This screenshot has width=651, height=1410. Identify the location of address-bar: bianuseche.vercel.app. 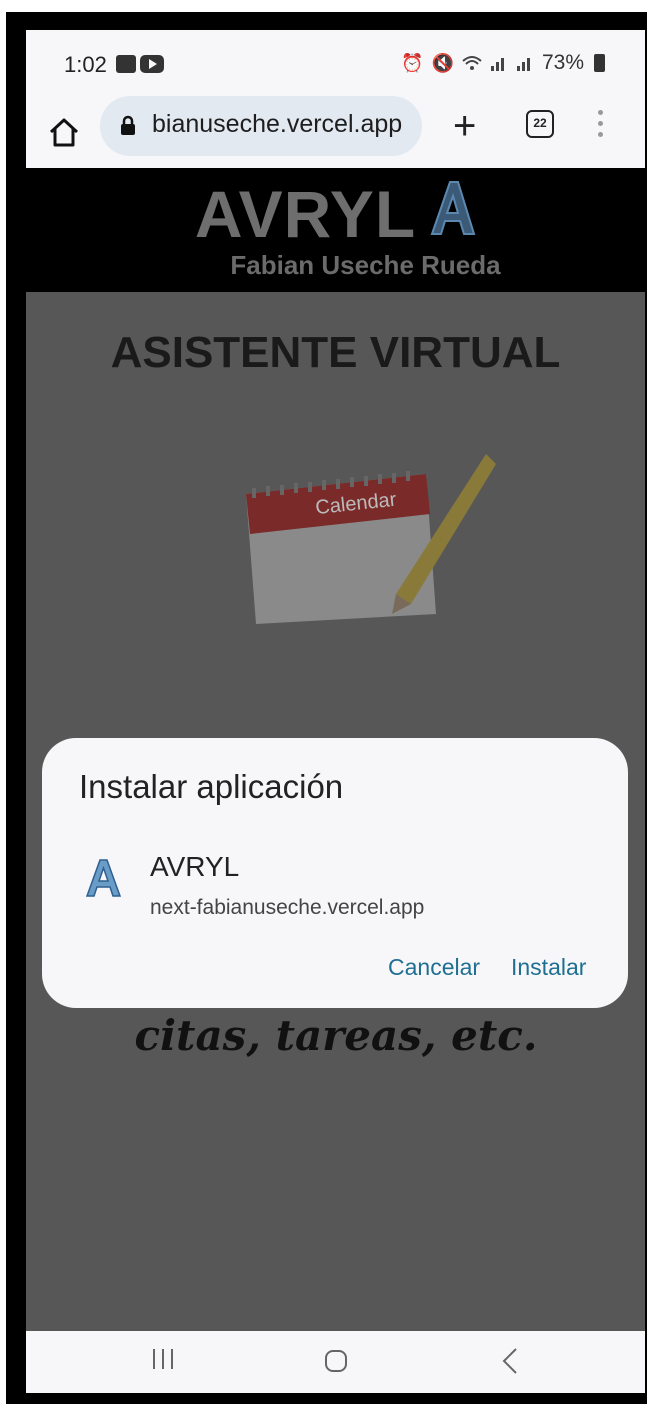
(261, 126).